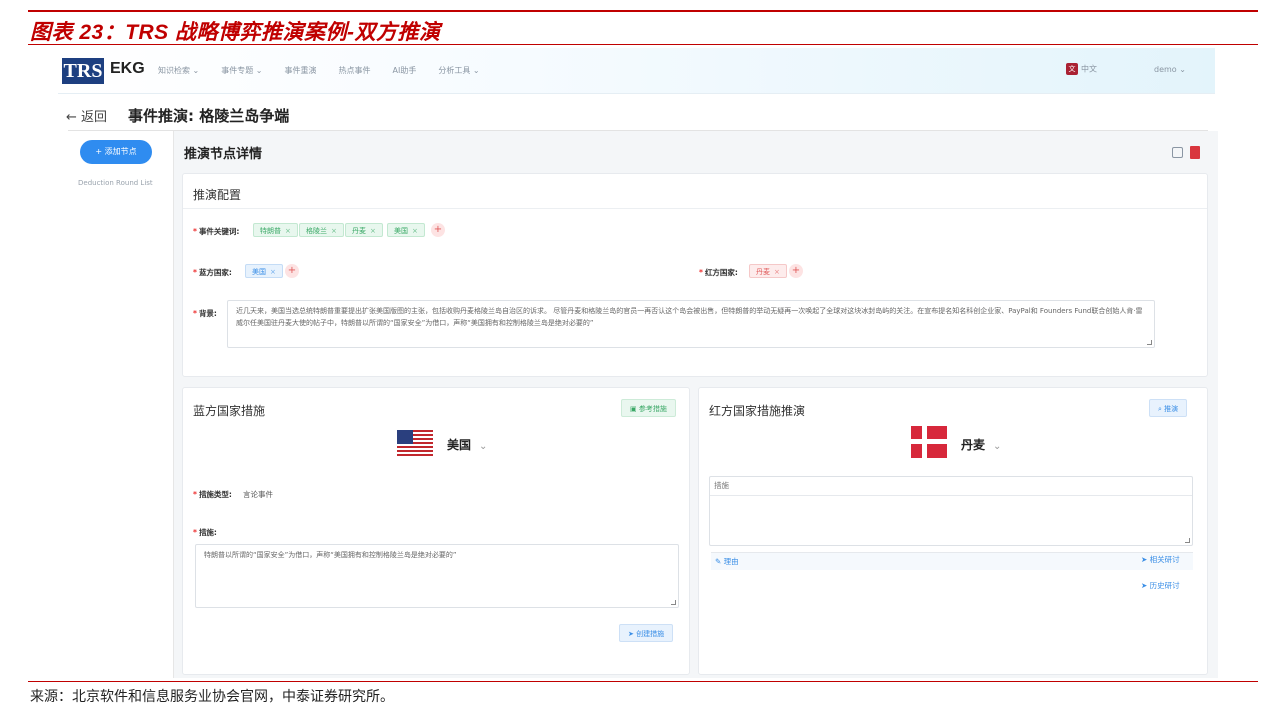 The image size is (1269, 708). I want to click on nav-item-topics: 事件专题 ⌄, so click(241, 70).